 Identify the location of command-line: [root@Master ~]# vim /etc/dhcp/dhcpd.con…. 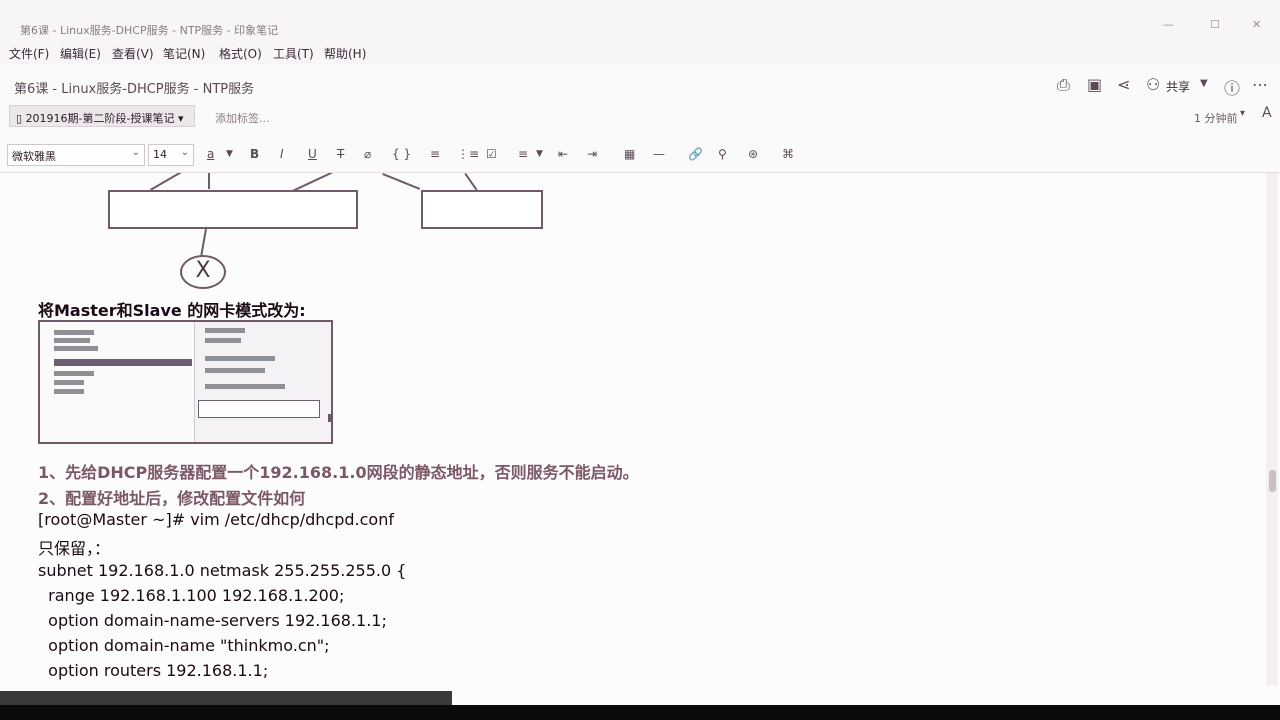
(216, 519).